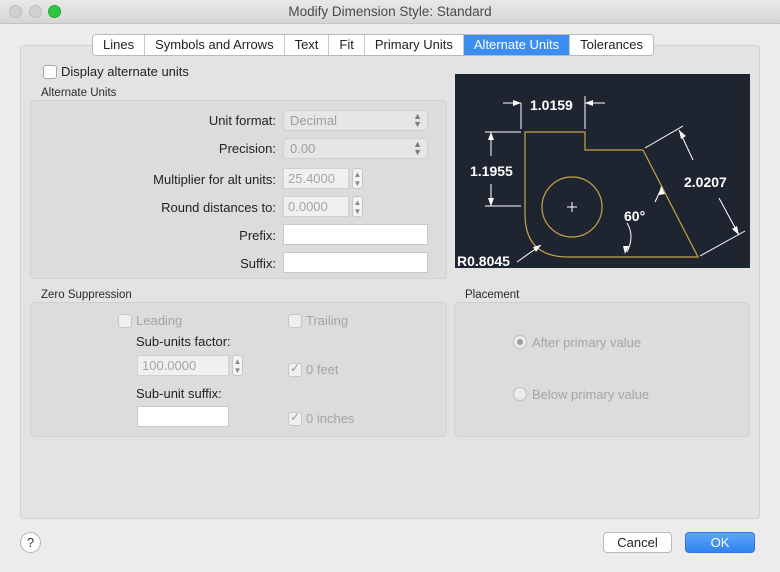 The height and width of the screenshot is (572, 780). I want to click on multiplier-input: 25.4000, so click(316, 178).